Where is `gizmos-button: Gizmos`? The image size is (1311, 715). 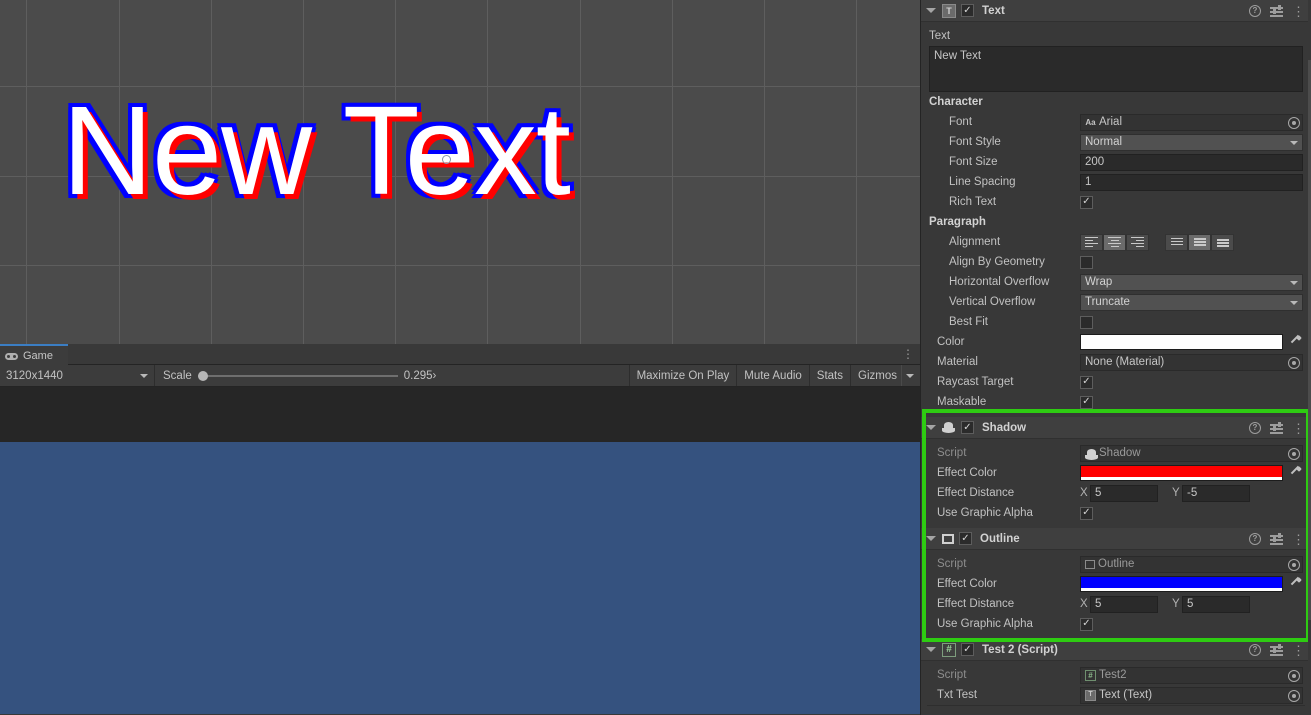
gizmos-button: Gizmos is located at coordinates (875, 375).